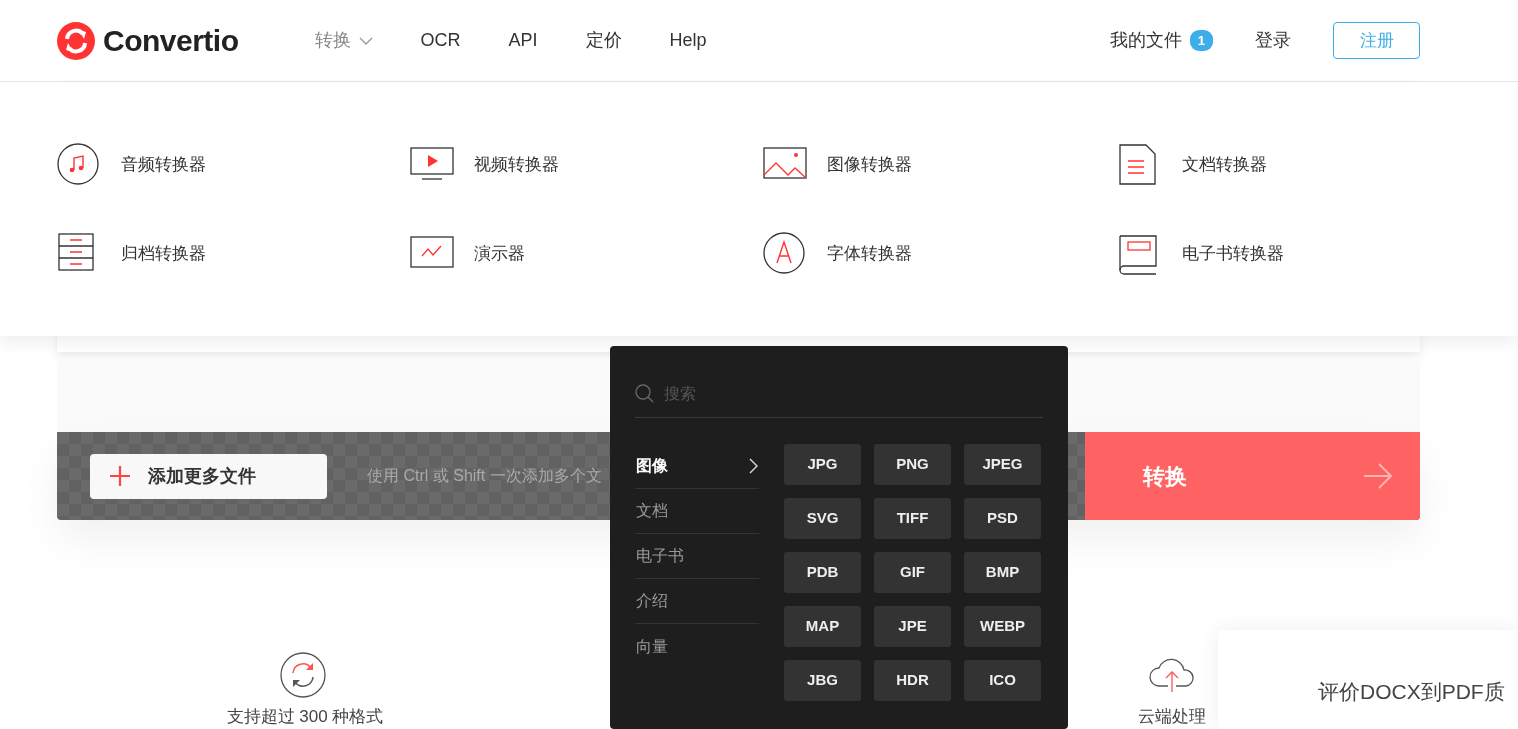 This screenshot has height=729, width=1518. I want to click on menu-item: 电子书转换器, so click(1268, 254).